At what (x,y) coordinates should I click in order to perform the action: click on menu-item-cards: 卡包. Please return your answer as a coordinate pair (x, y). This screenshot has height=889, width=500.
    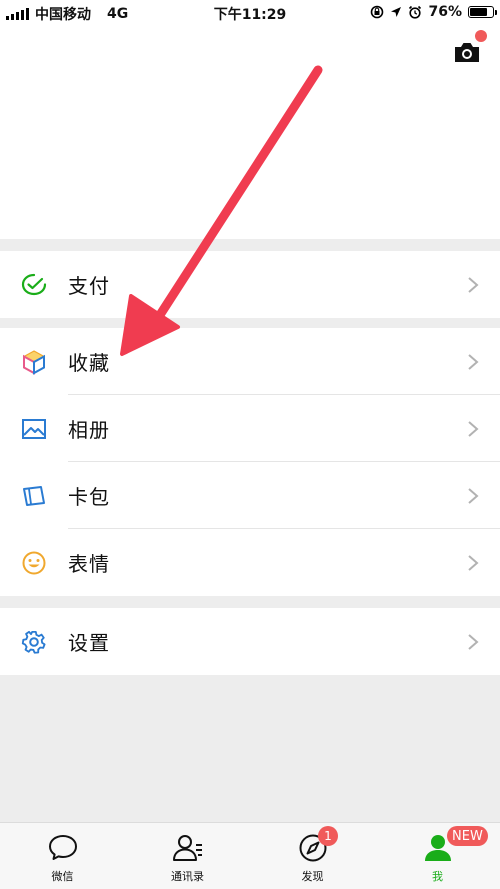
    Looking at the image, I should click on (250, 495).